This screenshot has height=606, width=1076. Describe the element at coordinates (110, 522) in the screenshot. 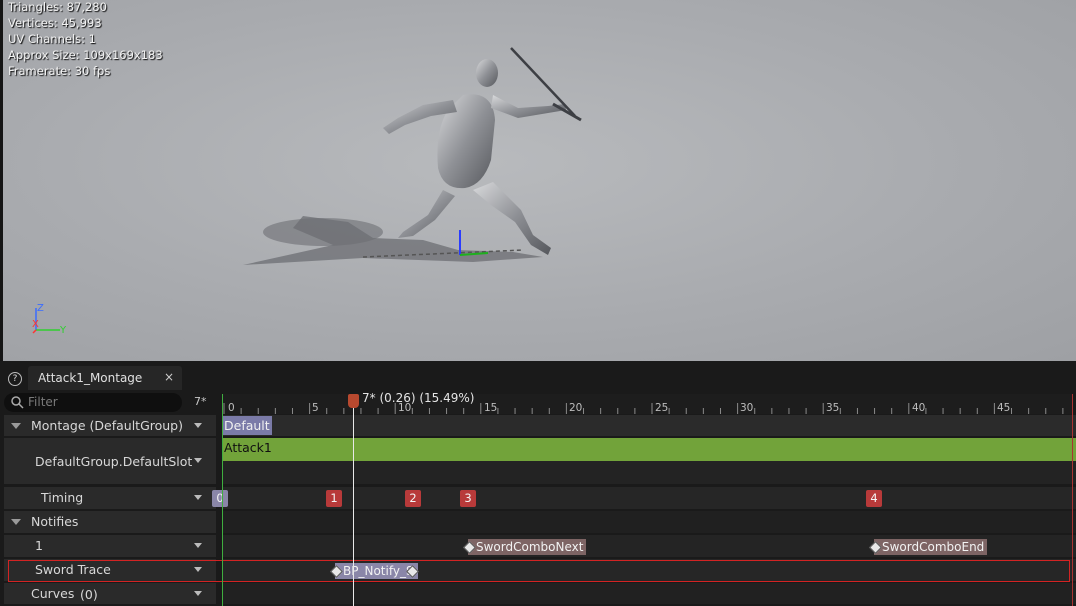

I see `track-notifies-header: Notifies` at that location.